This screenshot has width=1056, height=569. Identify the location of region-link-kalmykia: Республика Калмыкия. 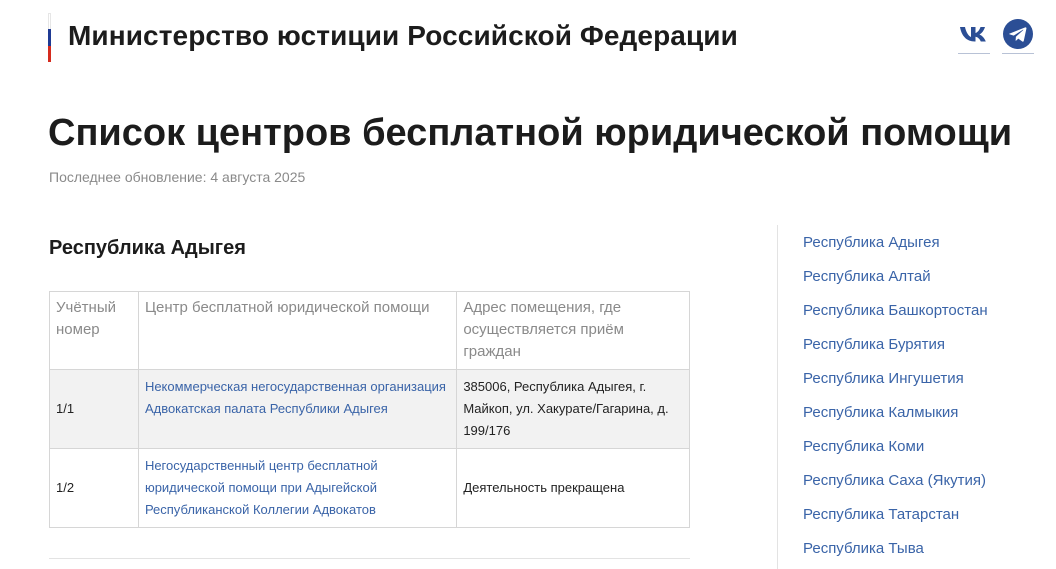
(880, 412).